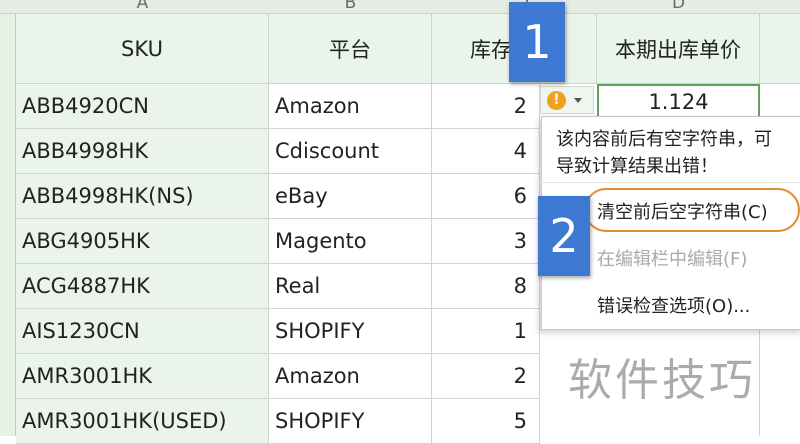 Image resolution: width=800 pixels, height=444 pixels. I want to click on cell-sku: ABG4905HK, so click(142, 241).